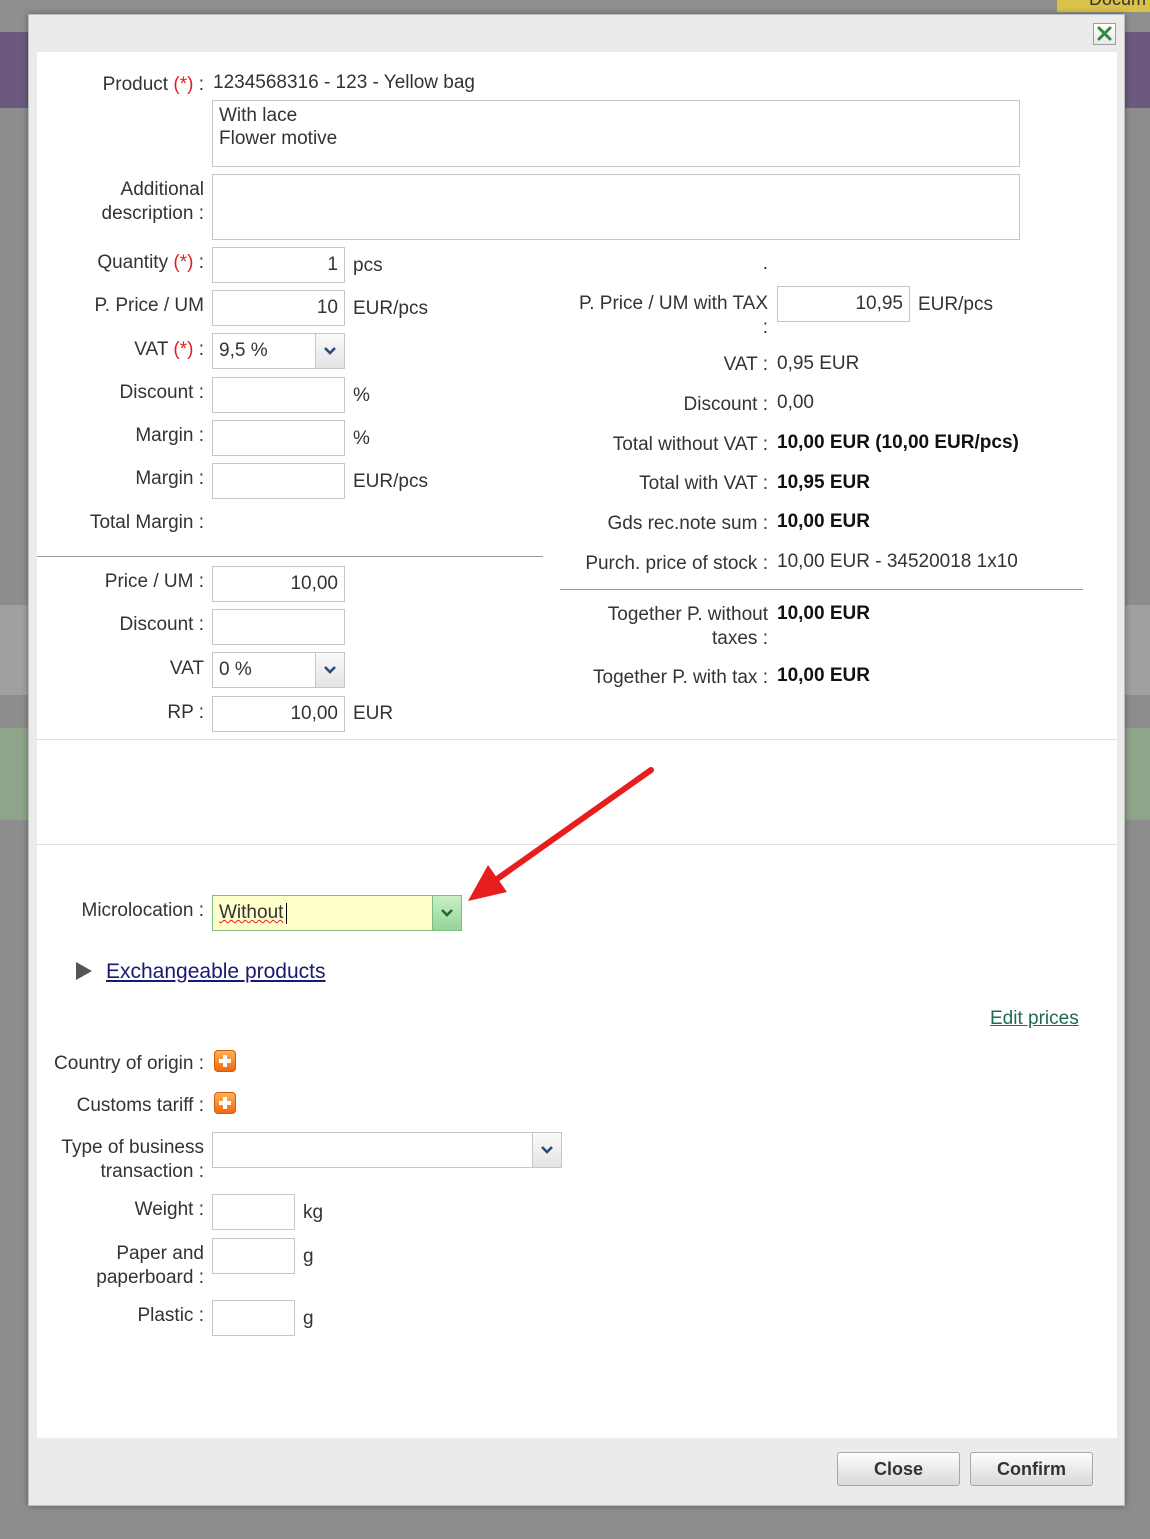 The width and height of the screenshot is (1150, 1539). I want to click on add-customs-tariff-icon, so click(225, 1103).